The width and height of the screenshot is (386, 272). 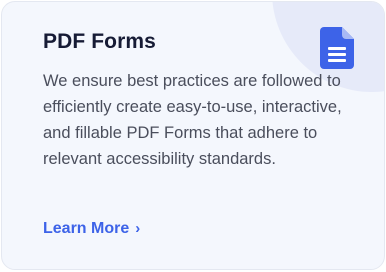 I want to click on document-icon, so click(x=337, y=48).